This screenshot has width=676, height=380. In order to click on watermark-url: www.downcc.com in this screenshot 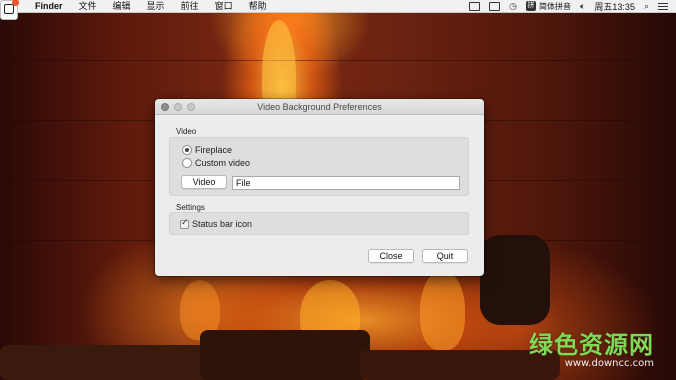, I will do `click(609, 363)`.